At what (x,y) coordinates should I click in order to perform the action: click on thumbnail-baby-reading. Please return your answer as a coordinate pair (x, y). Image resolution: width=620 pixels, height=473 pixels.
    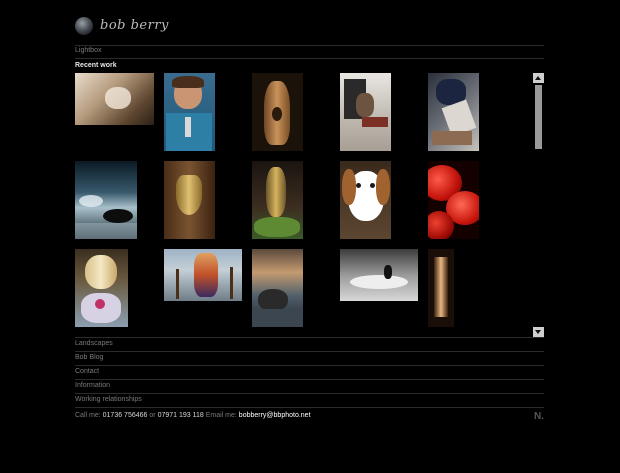
    Looking at the image, I should click on (114, 99).